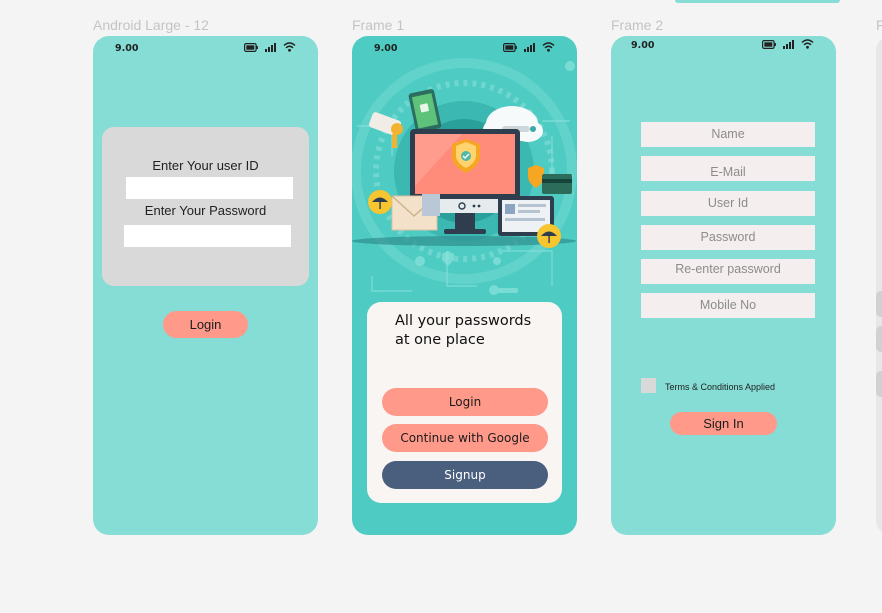  I want to click on terms-label: Terms & Conditions Applied, so click(720, 387).